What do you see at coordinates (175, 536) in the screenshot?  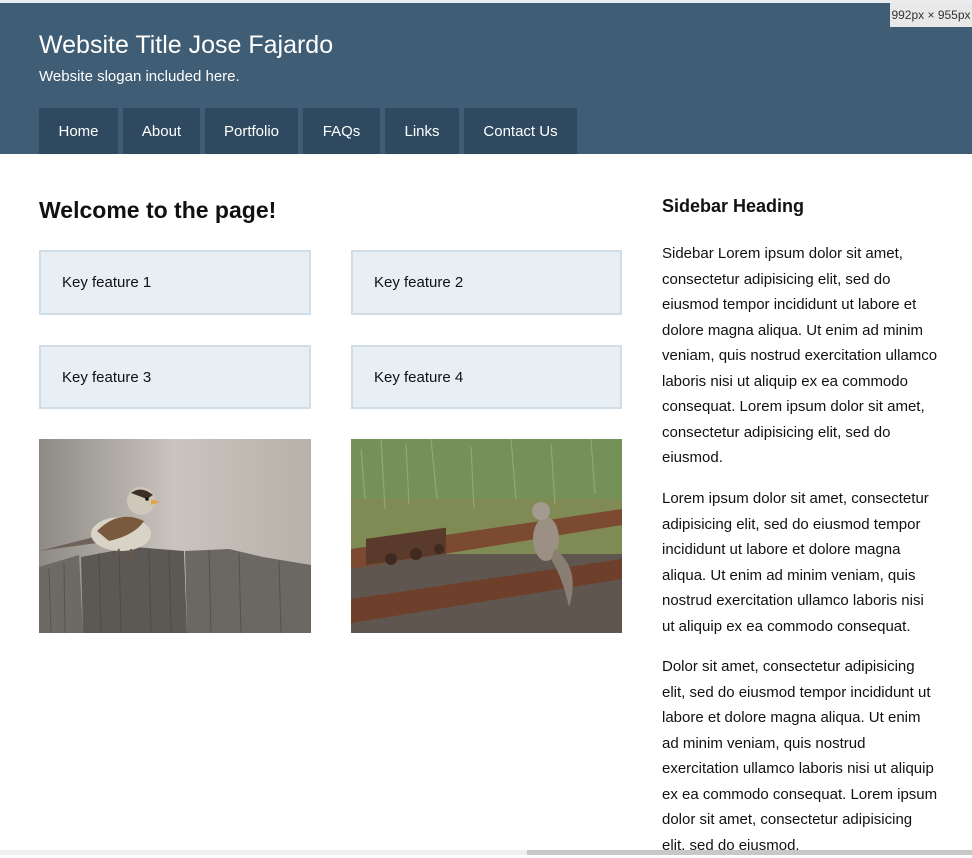 I see `sparrow-image` at bounding box center [175, 536].